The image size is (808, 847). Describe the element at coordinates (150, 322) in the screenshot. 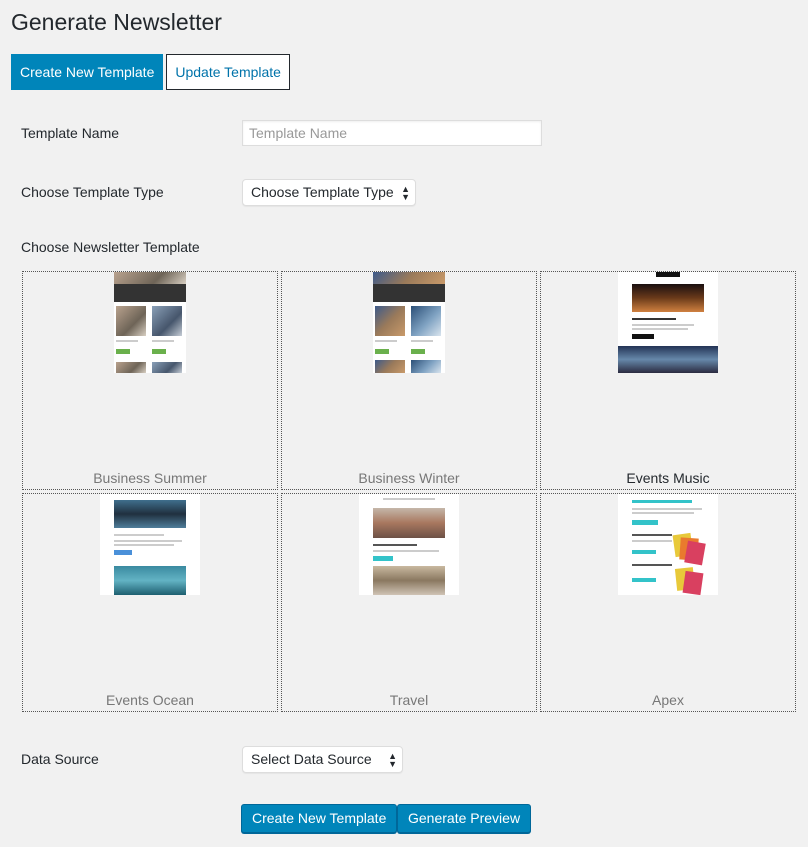

I see `business-summer-thumbnail` at that location.